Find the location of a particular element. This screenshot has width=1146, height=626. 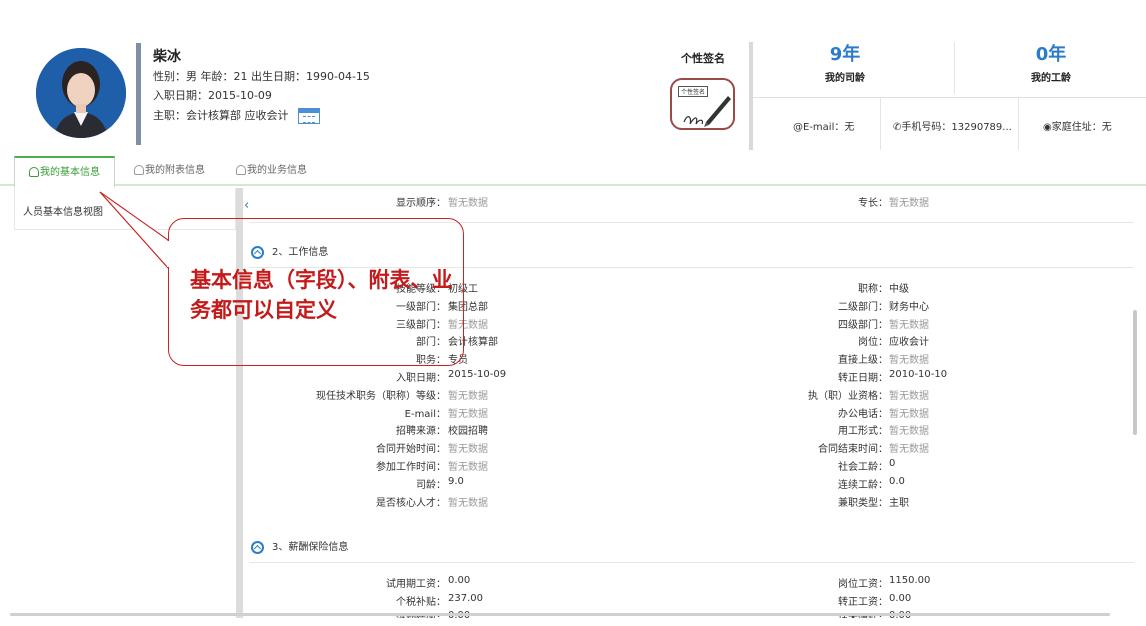

field-label: 用工形式： is located at coordinates (863, 432).